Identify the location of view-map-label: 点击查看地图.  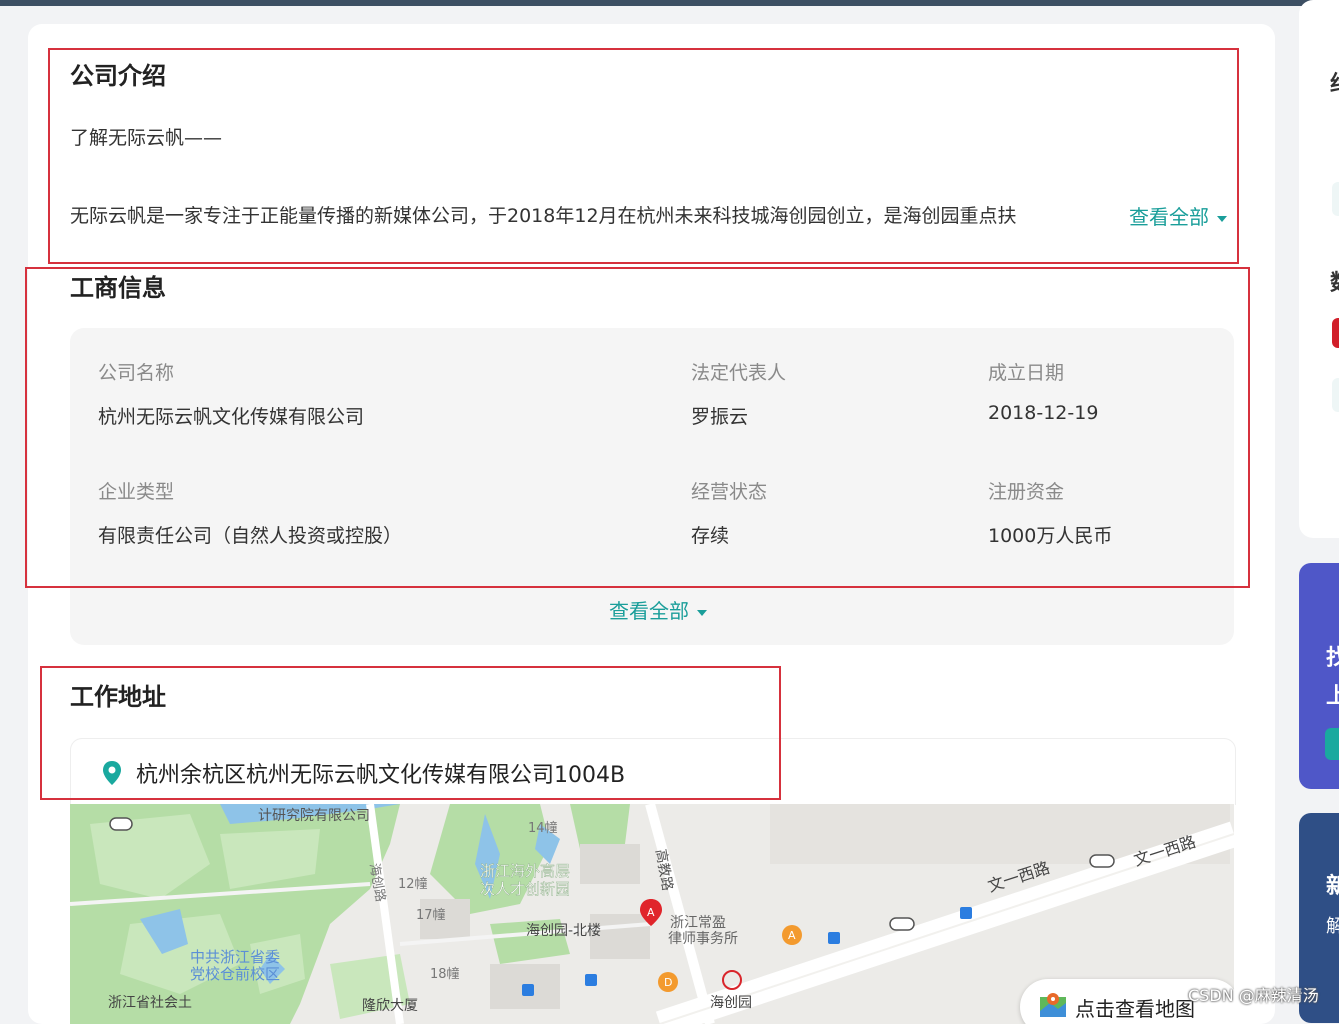
(1135, 1009).